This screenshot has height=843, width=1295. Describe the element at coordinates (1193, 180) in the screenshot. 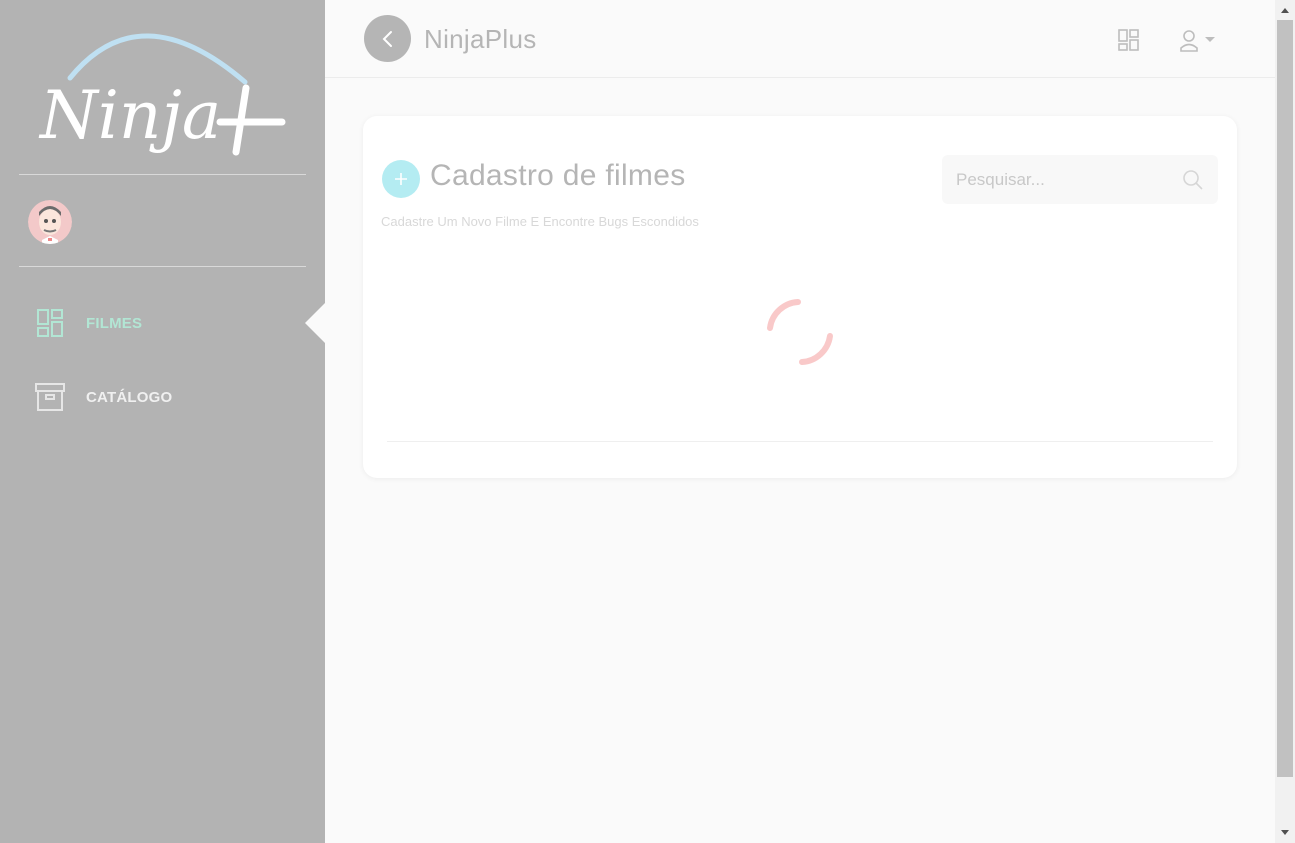

I see `search-icon` at that location.